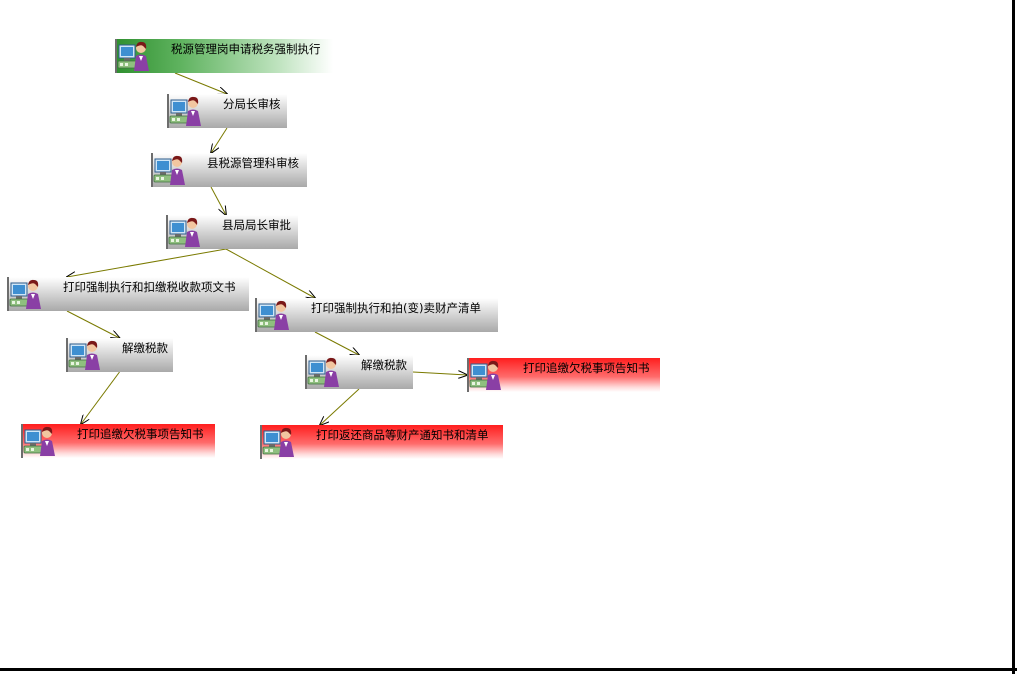 The width and height of the screenshot is (1017, 674). What do you see at coordinates (439, 373) in the screenshot?
I see `flow-arrow-n8-n9` at bounding box center [439, 373].